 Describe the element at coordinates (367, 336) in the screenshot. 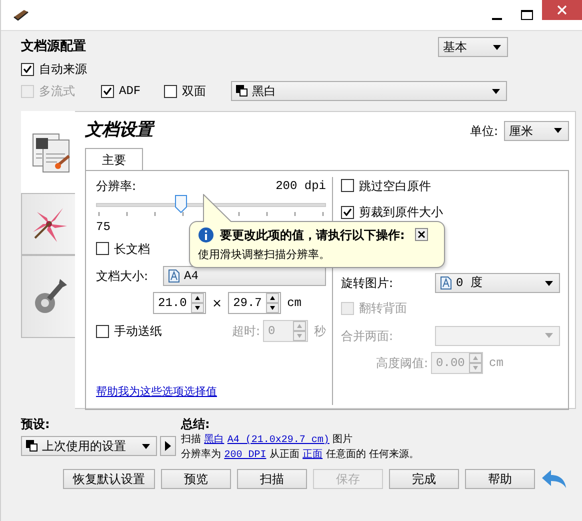

I see `field-label: 合并两面:` at that location.